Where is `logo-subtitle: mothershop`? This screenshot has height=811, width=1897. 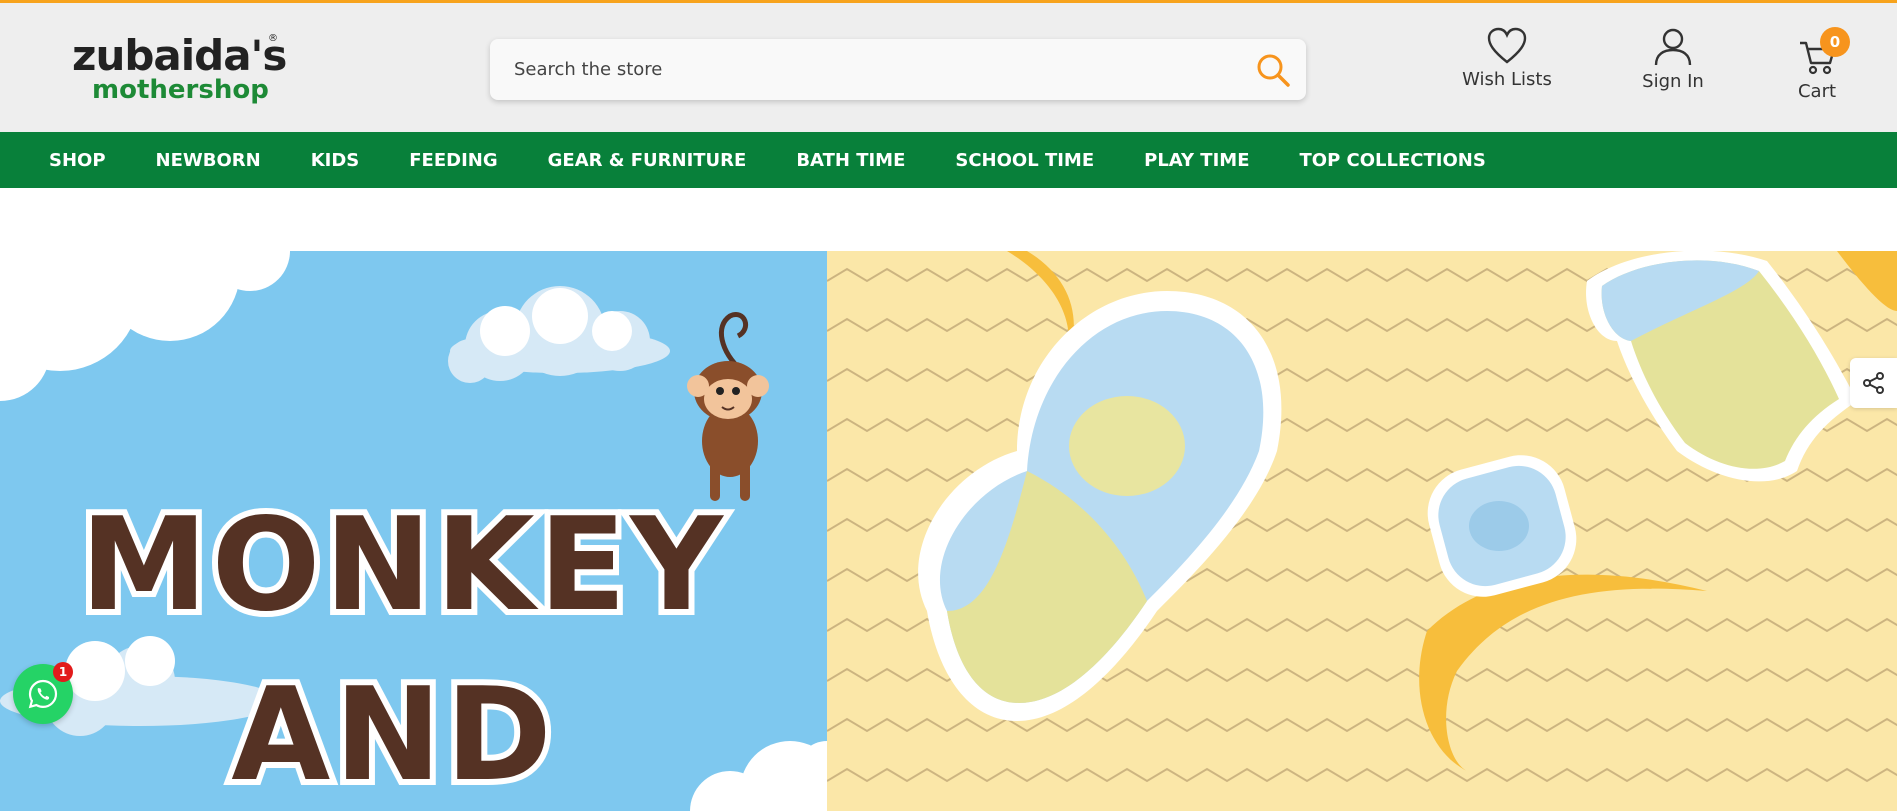 logo-subtitle: mothershop is located at coordinates (180, 90).